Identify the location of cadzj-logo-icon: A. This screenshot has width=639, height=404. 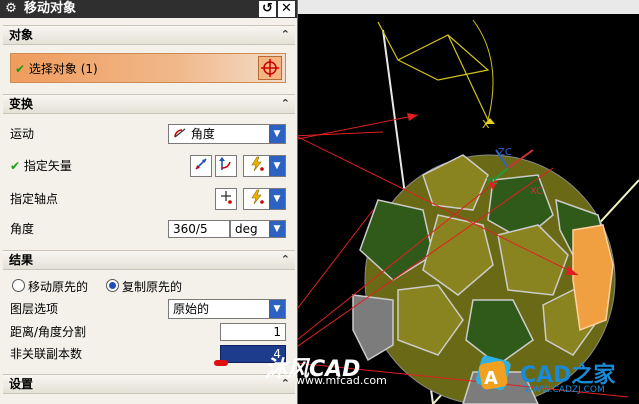
(494, 374).